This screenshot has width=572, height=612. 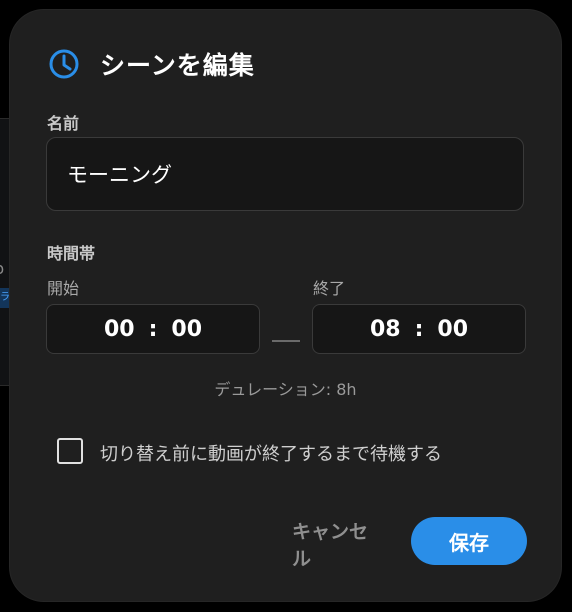 What do you see at coordinates (63, 288) in the screenshot?
I see `start-time-label: 開始` at bounding box center [63, 288].